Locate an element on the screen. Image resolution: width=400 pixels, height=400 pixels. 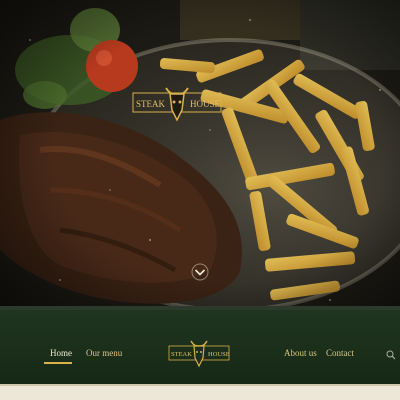
nav-logo-text-left: STEAK is located at coordinates (181, 354).